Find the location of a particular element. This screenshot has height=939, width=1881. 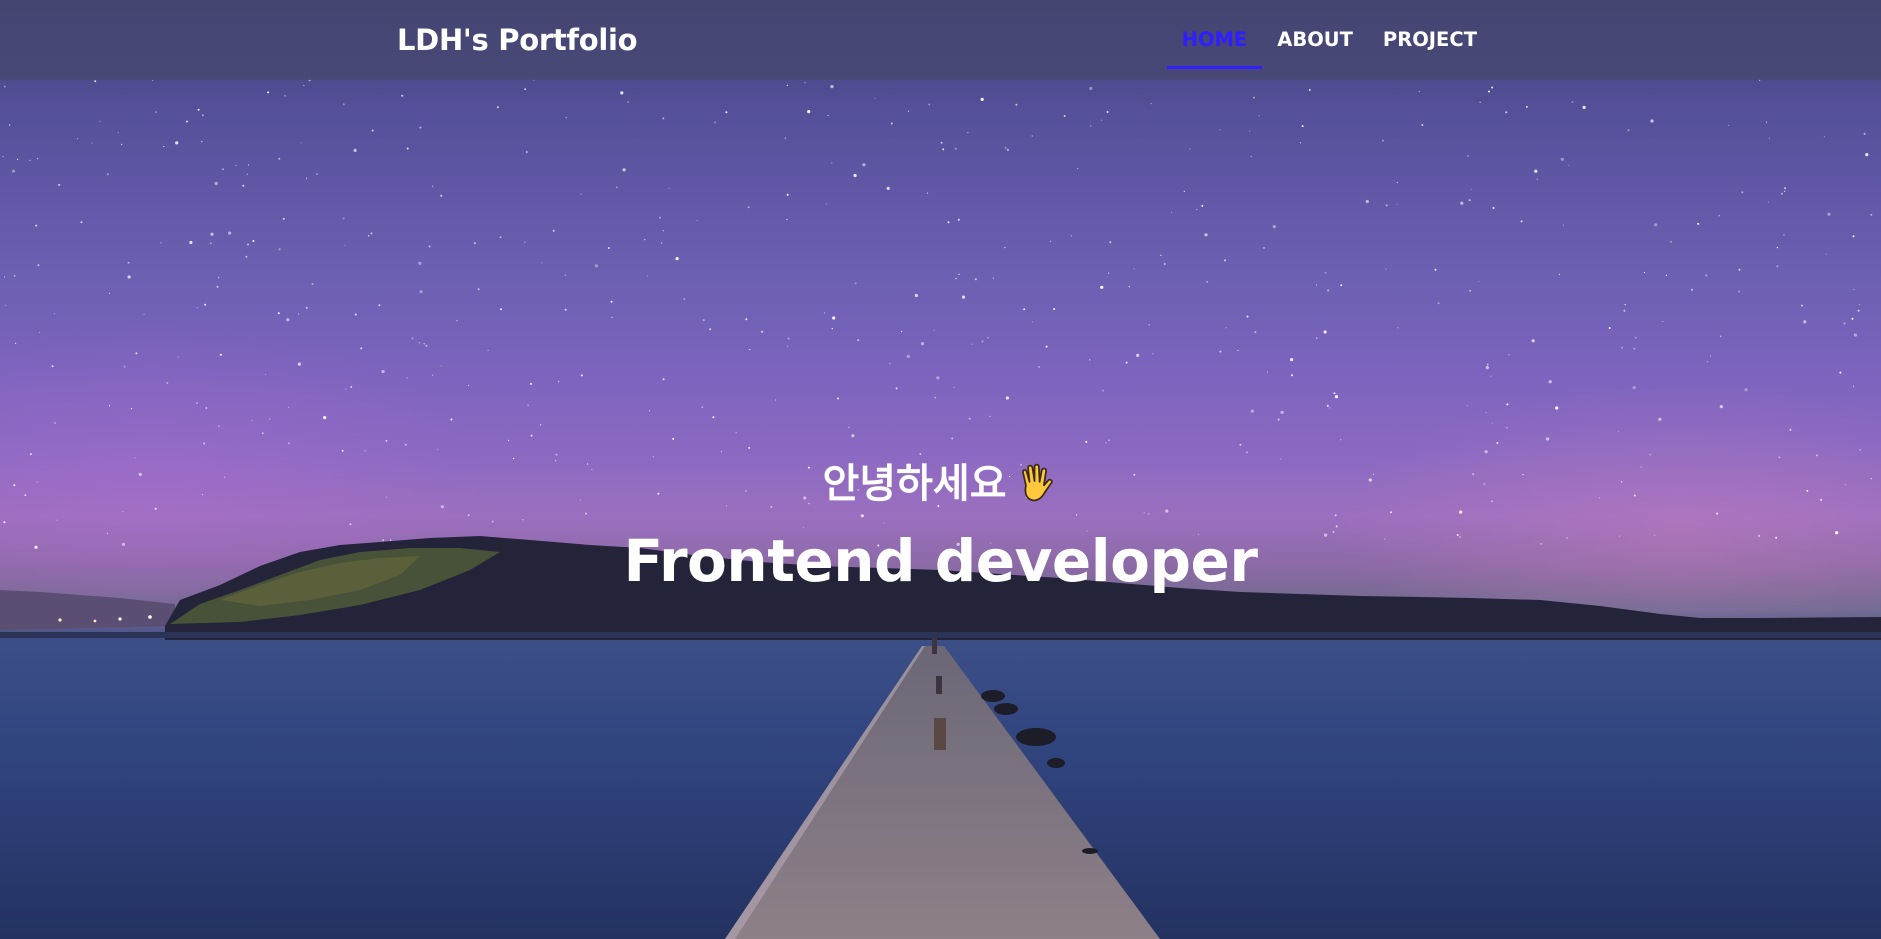

nav-menu: HOME ABOUT PROJECT is located at coordinates (1329, 40).